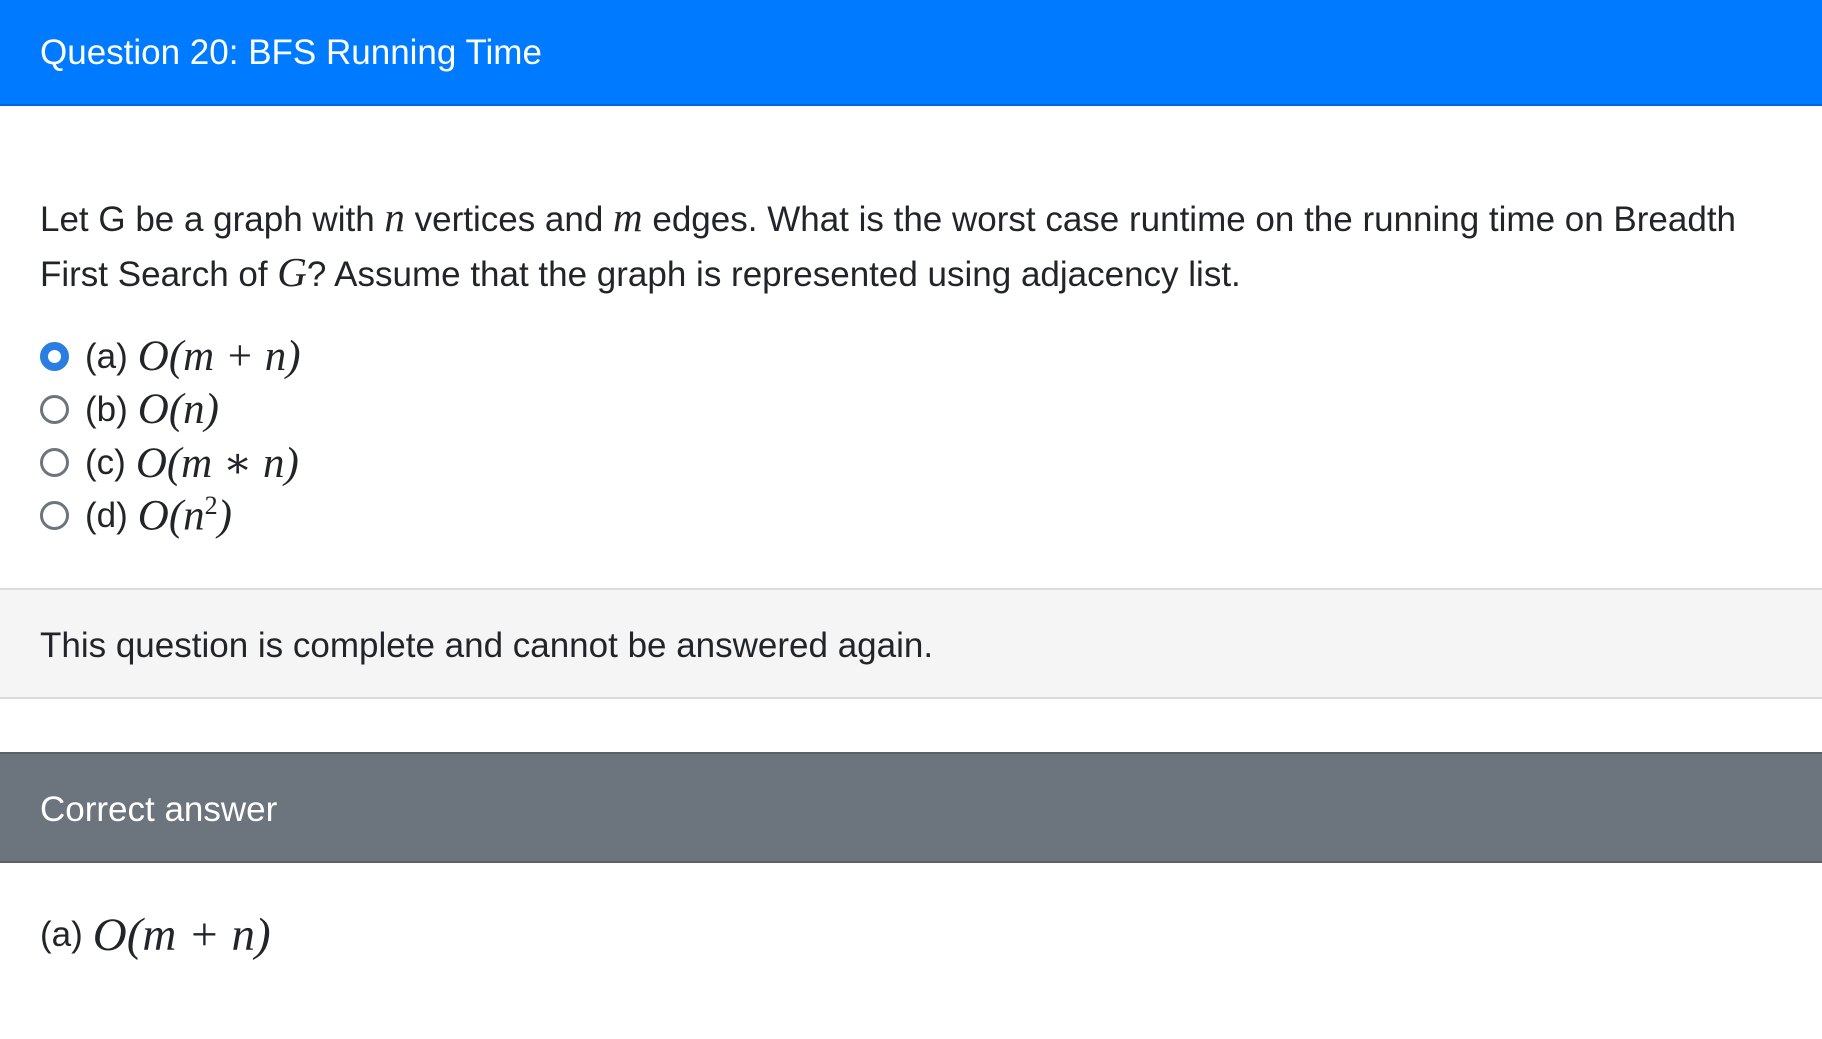 This screenshot has height=1039, width=1822. I want to click on option-math: O(m ∗ n), so click(217, 463).